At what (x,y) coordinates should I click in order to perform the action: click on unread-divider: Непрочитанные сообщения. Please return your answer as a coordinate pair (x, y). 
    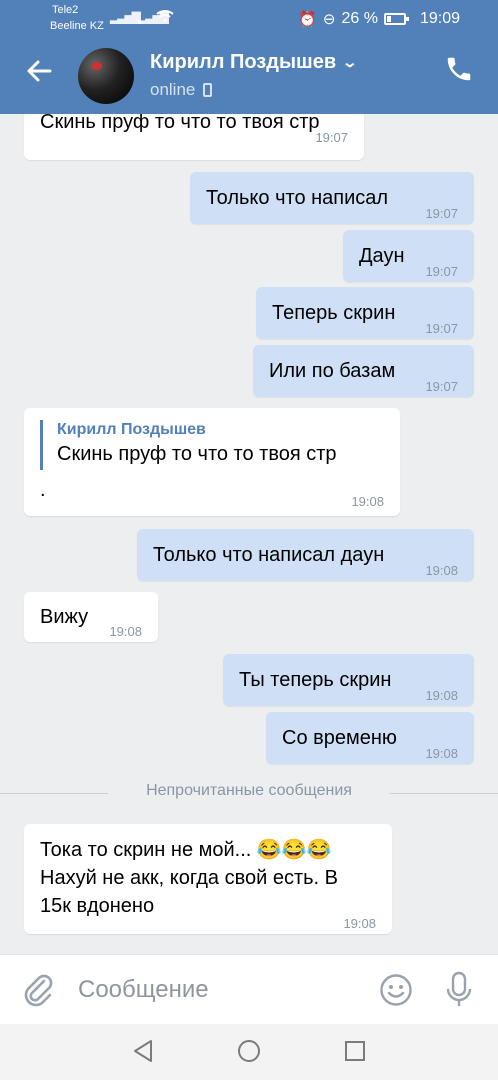
    Looking at the image, I should click on (249, 793).